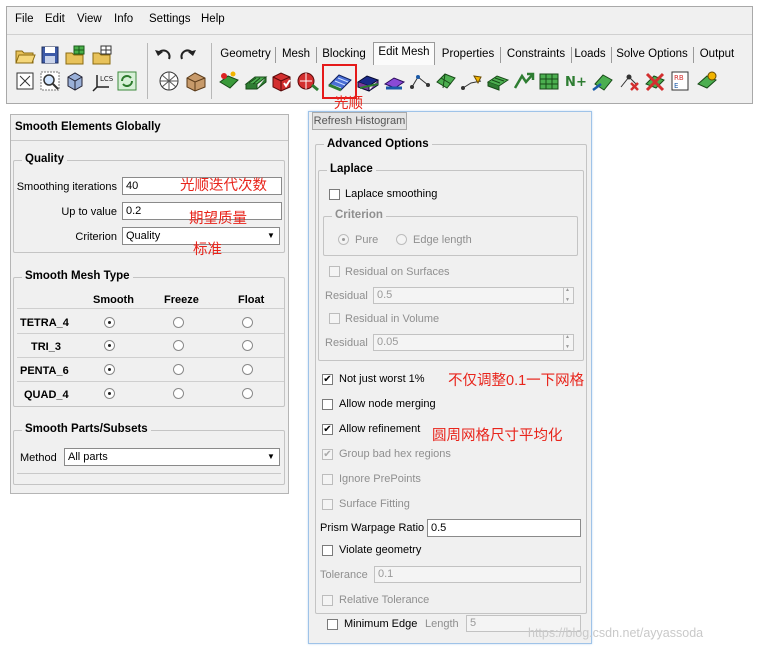 The image size is (760, 652). I want to click on move-nodes-icon, so click(471, 81).